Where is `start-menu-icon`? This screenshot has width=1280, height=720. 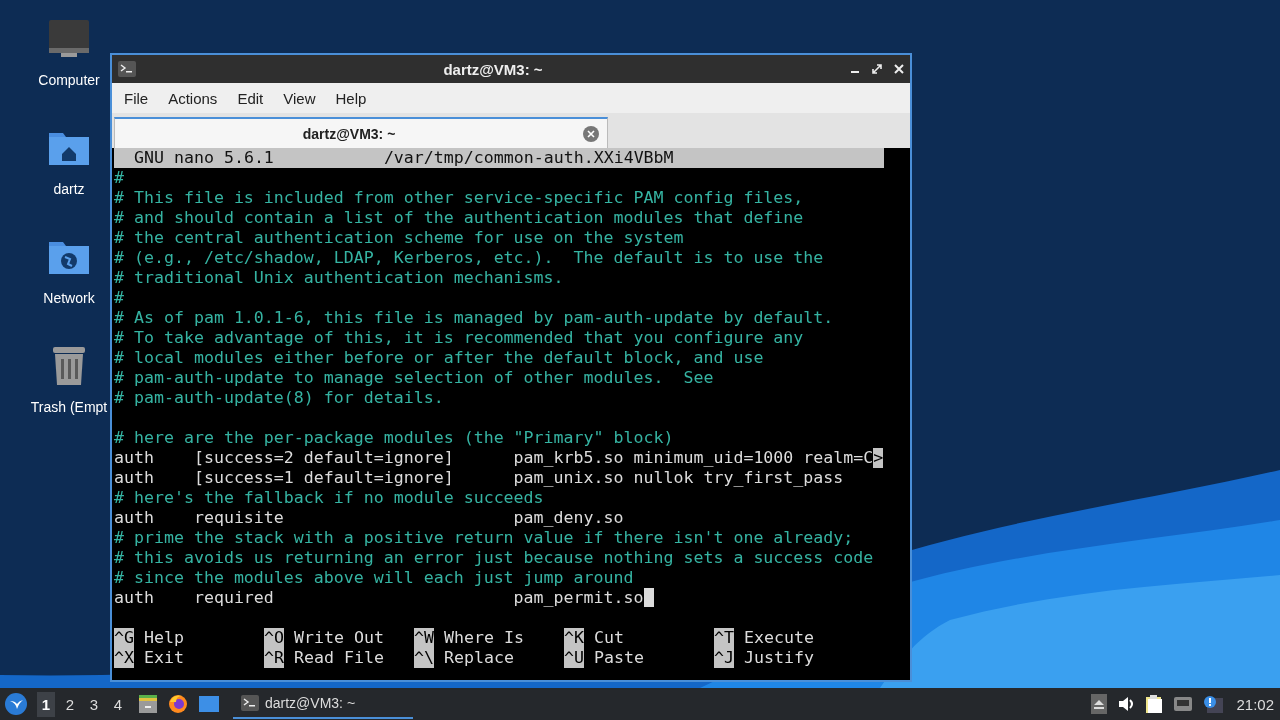 start-menu-icon is located at coordinates (16, 704).